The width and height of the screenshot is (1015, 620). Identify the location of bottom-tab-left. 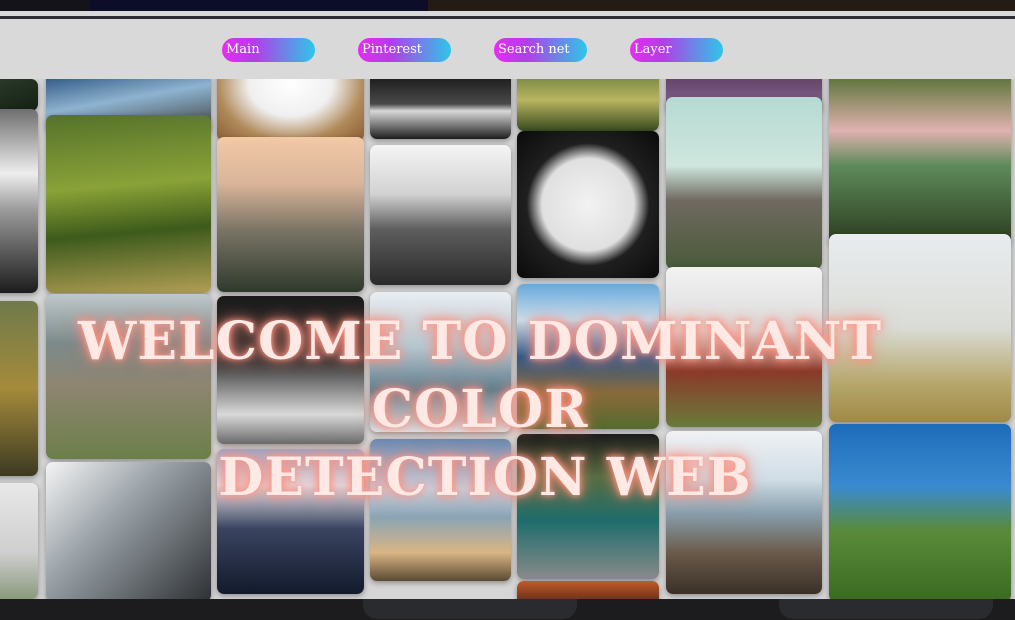
(470, 609).